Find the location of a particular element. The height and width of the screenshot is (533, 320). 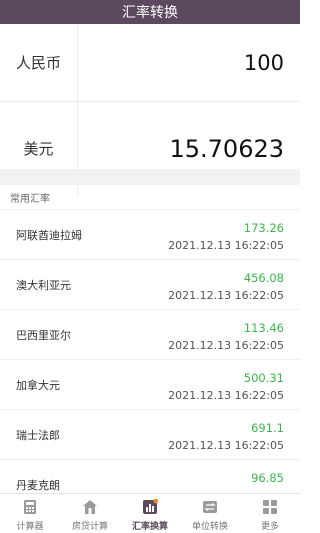

rate-row: 加拿大元 500.31 2021.12.13 16:22:05 is located at coordinates (150, 385).